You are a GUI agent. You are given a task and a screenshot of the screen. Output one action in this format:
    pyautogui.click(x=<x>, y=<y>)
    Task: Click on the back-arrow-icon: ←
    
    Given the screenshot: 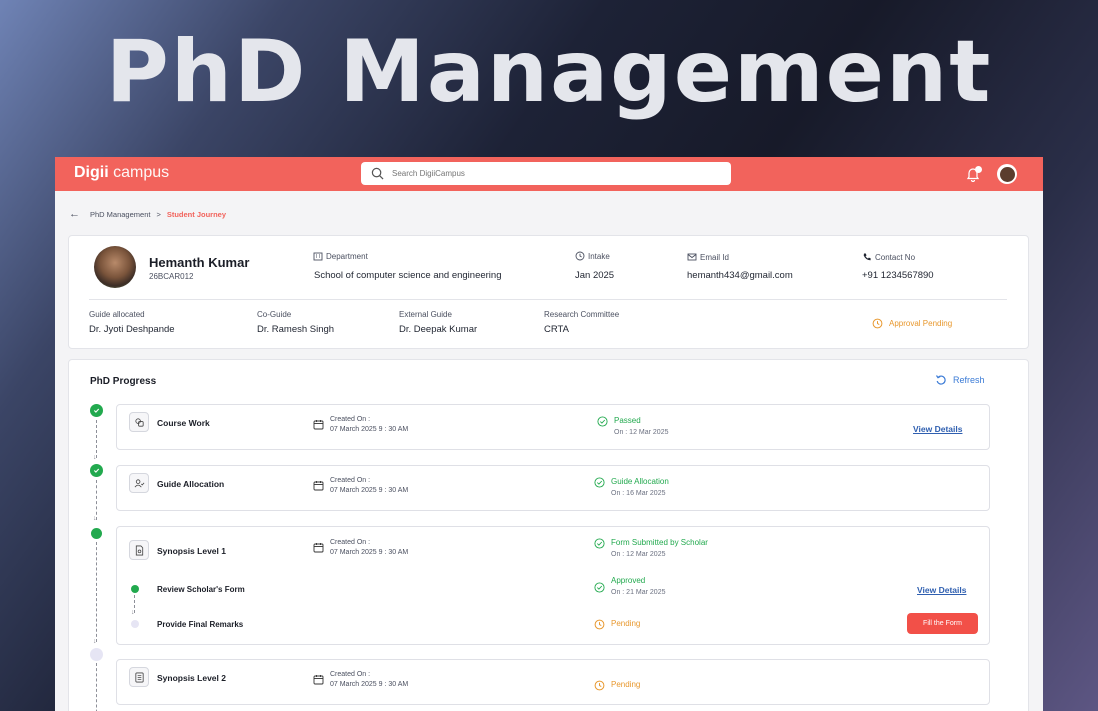 What is the action you would take?
    pyautogui.click(x=74, y=214)
    